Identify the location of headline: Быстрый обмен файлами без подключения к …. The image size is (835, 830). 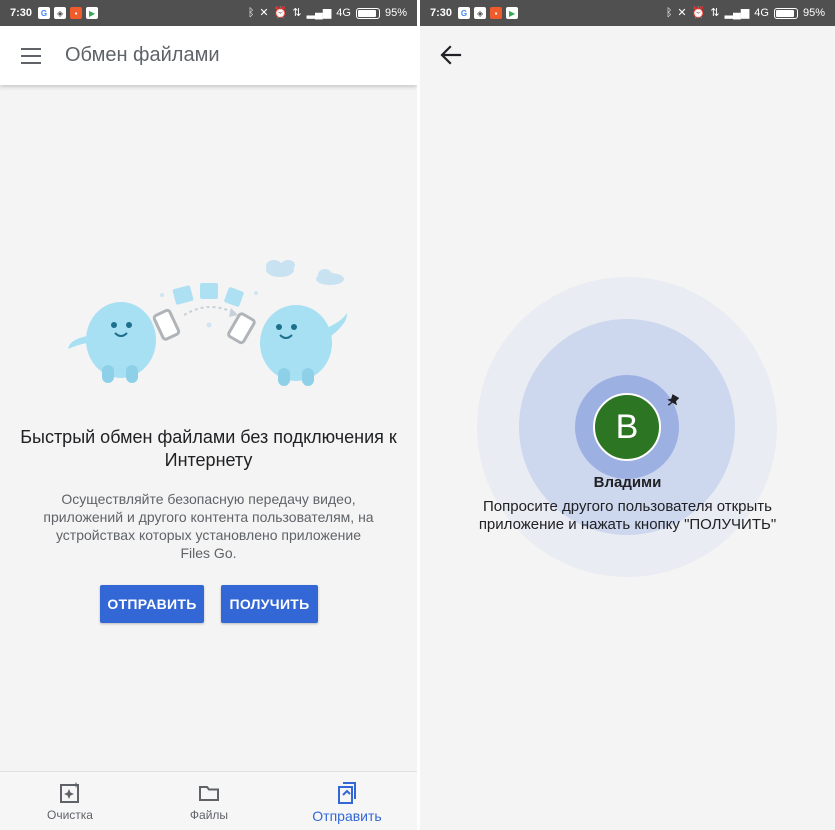
(208, 448).